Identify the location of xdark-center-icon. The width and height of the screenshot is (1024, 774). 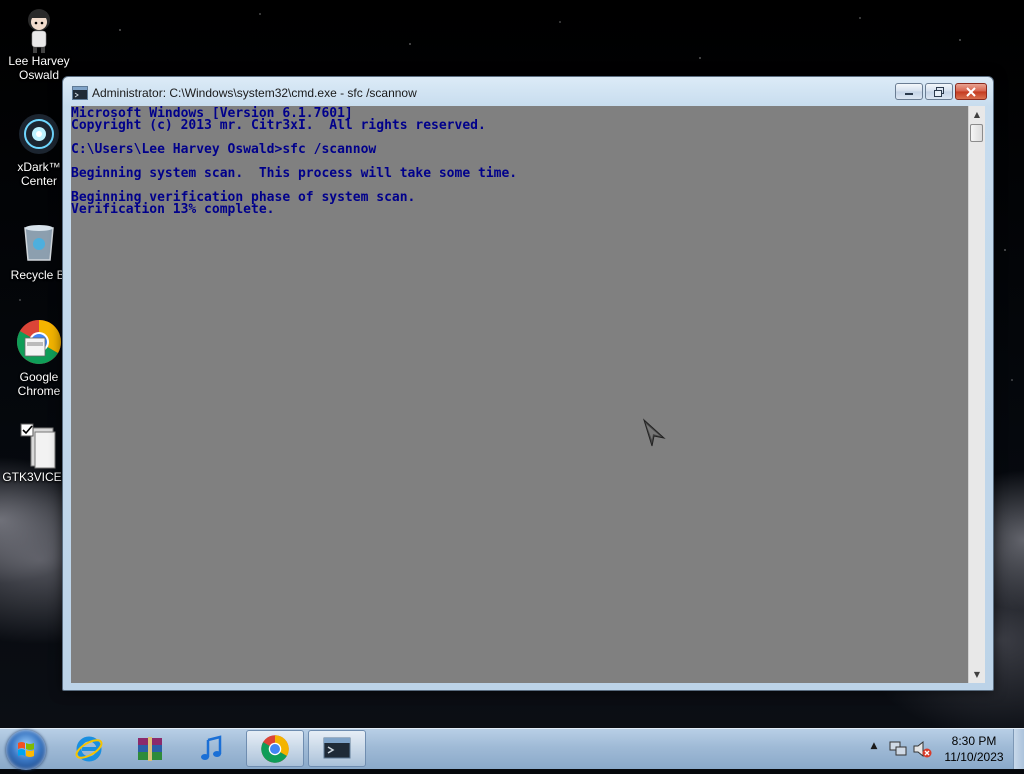
(39, 134).